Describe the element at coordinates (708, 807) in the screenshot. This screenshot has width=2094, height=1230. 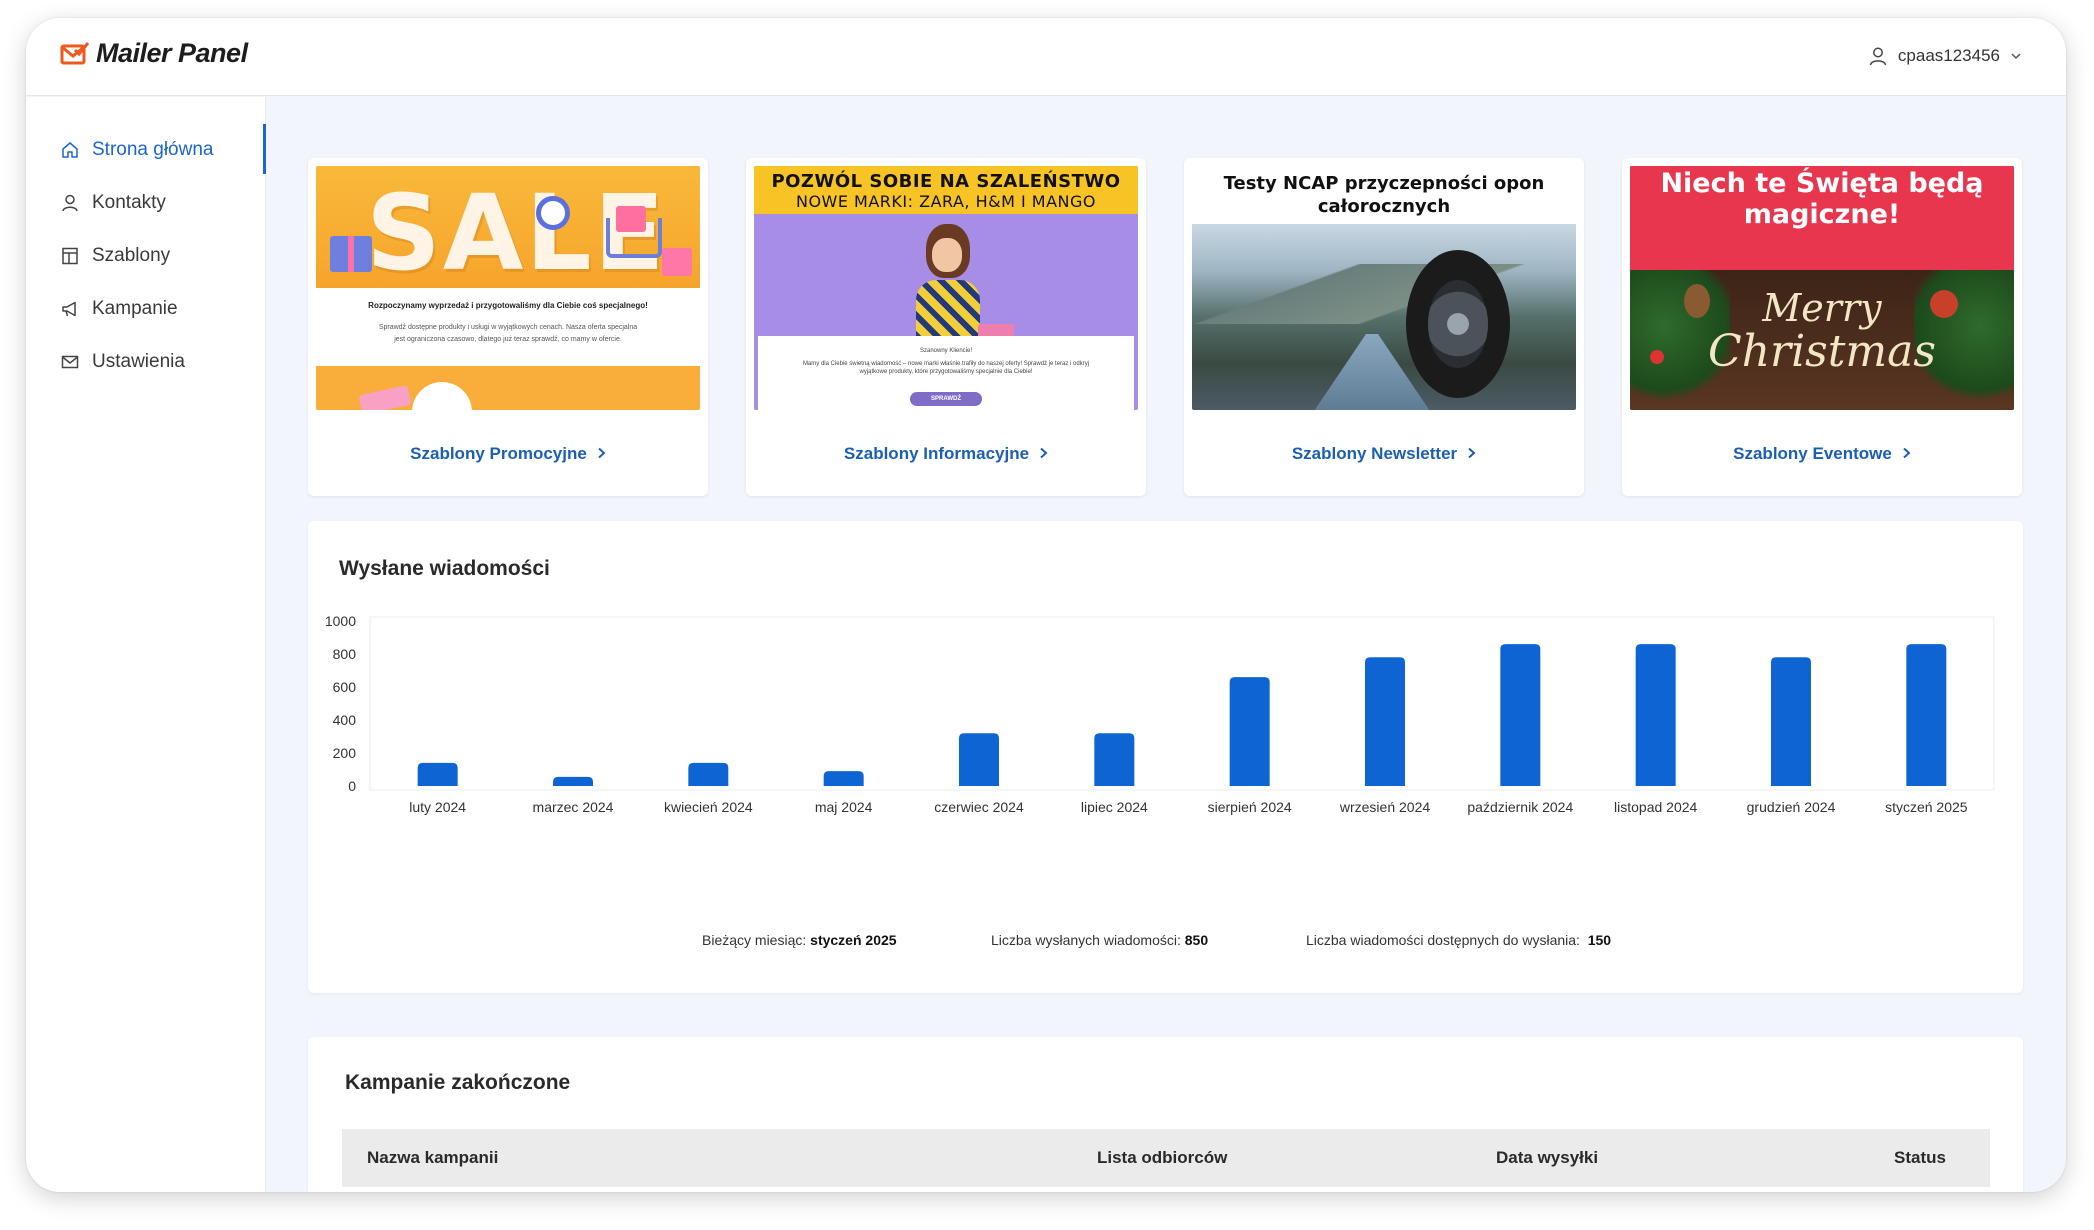
I see `x-tick-label: kwiecień 2024` at that location.